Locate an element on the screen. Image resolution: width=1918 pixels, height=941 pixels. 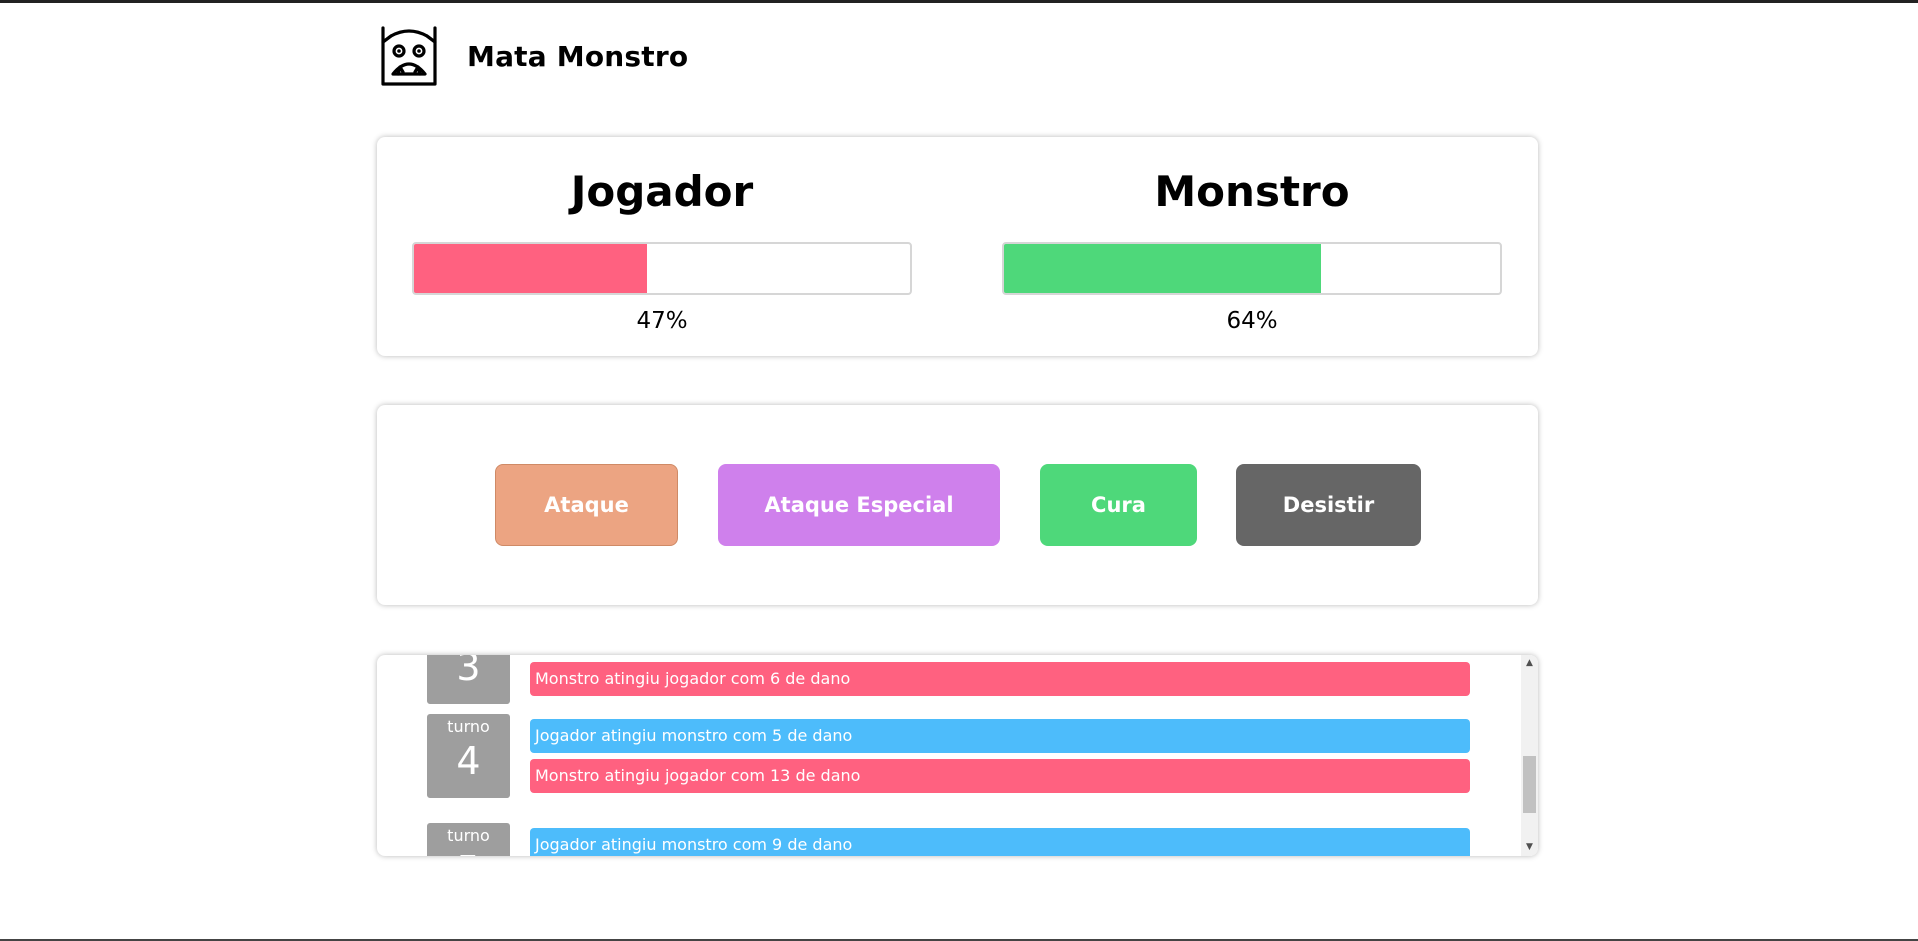
special-attack-button: Ataque Especial is located at coordinates (859, 505).